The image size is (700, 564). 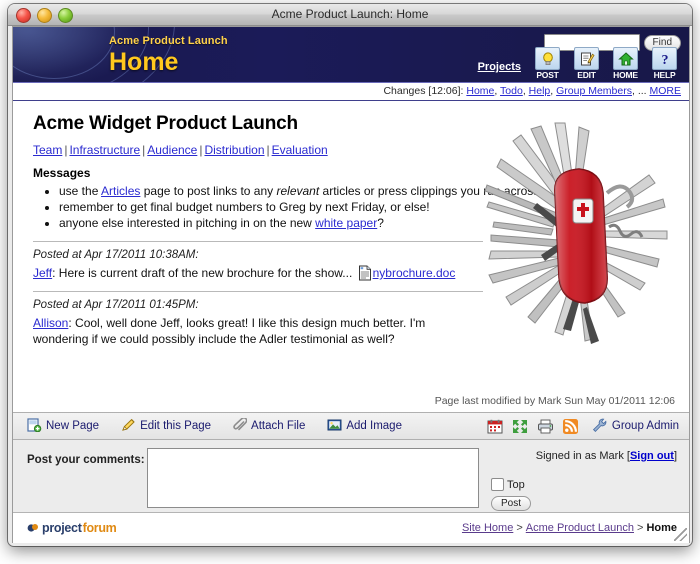 I want to click on message-text: ?, so click(x=380, y=223).